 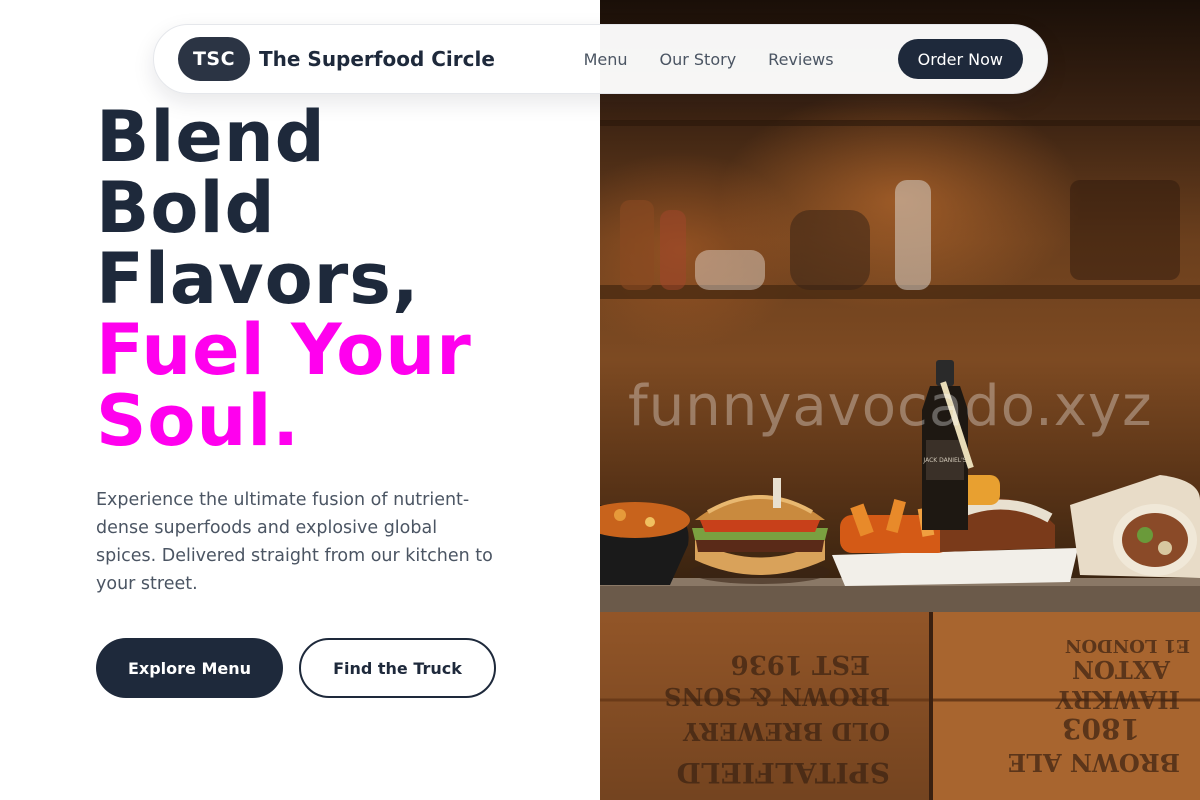 I want to click on brand-name: The Superfood Circle, so click(x=377, y=59).